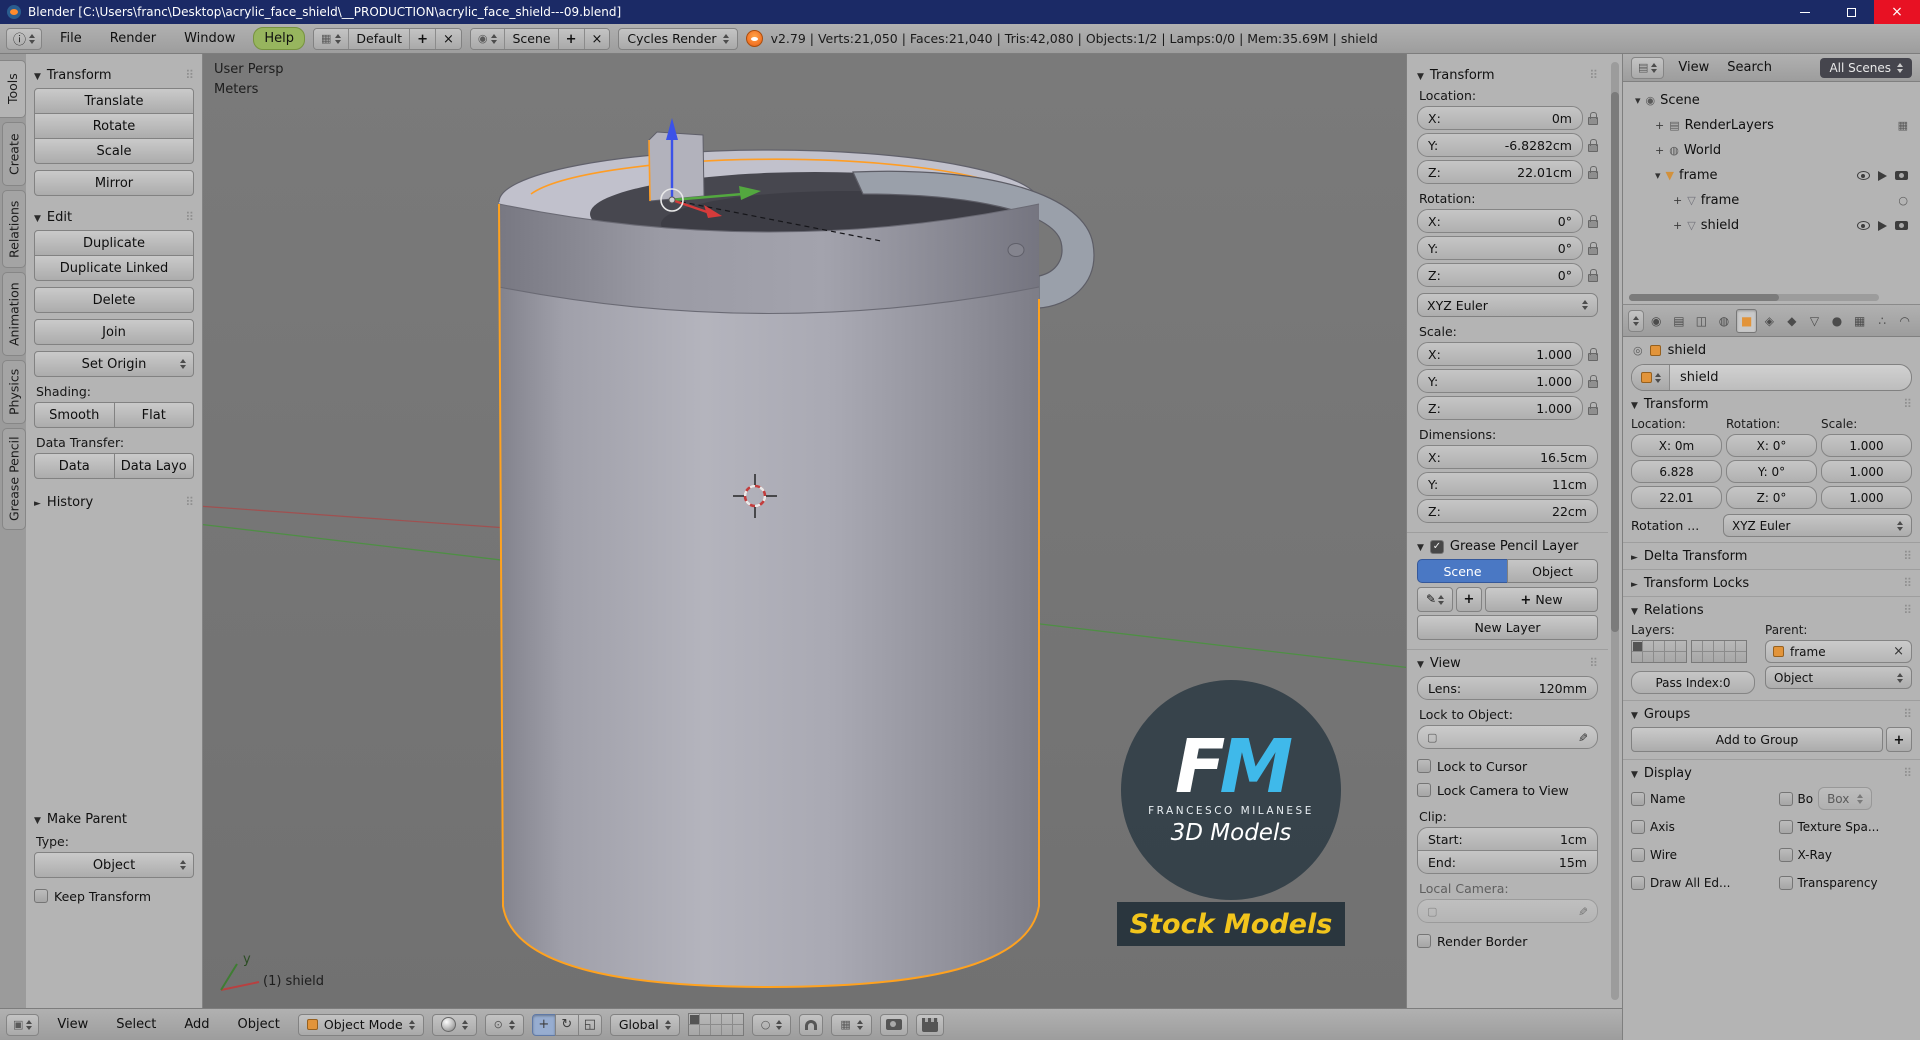  I want to click on parent-type-select: Object, so click(114, 865).